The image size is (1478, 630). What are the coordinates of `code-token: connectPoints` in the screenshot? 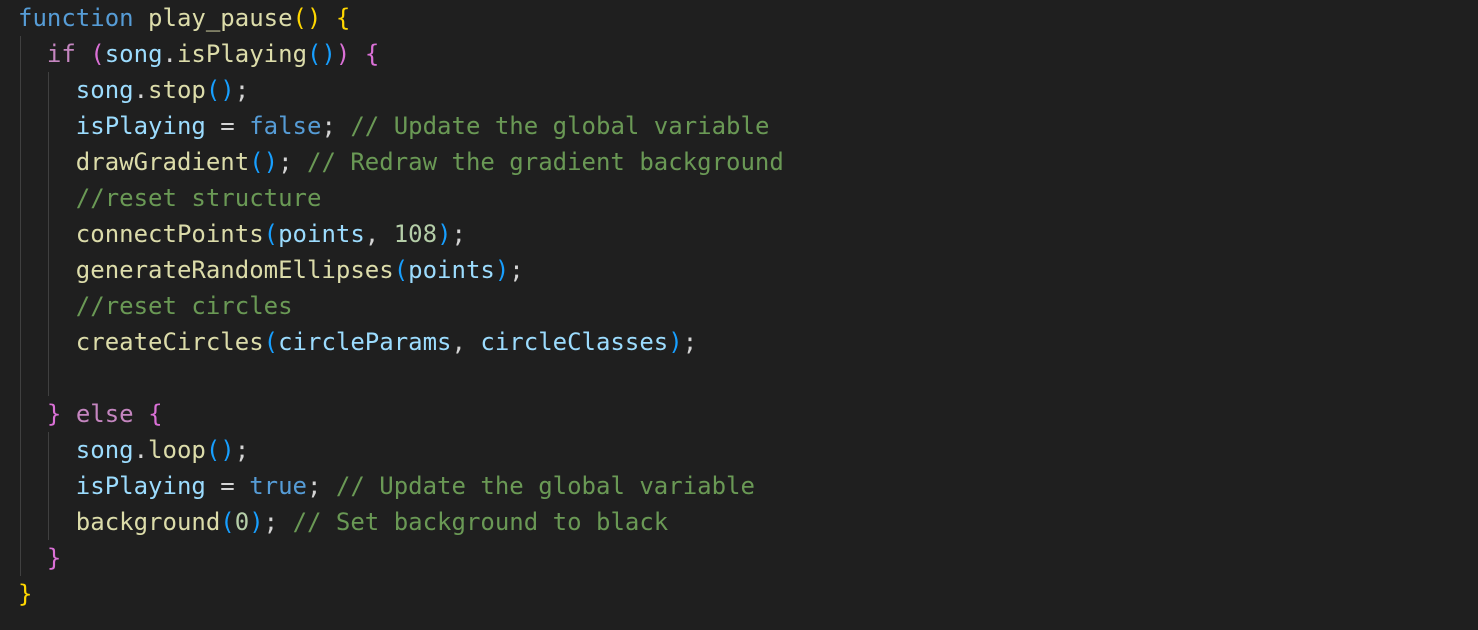 It's located at (169, 234).